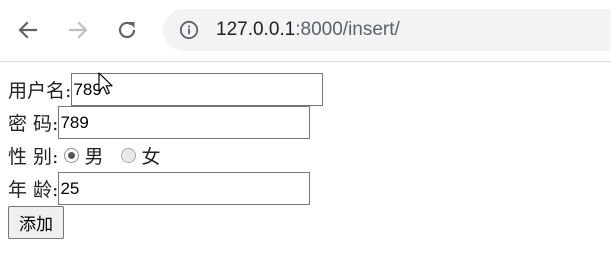  Describe the element at coordinates (165, 222) in the screenshot. I see `submit-row: 添加` at that location.